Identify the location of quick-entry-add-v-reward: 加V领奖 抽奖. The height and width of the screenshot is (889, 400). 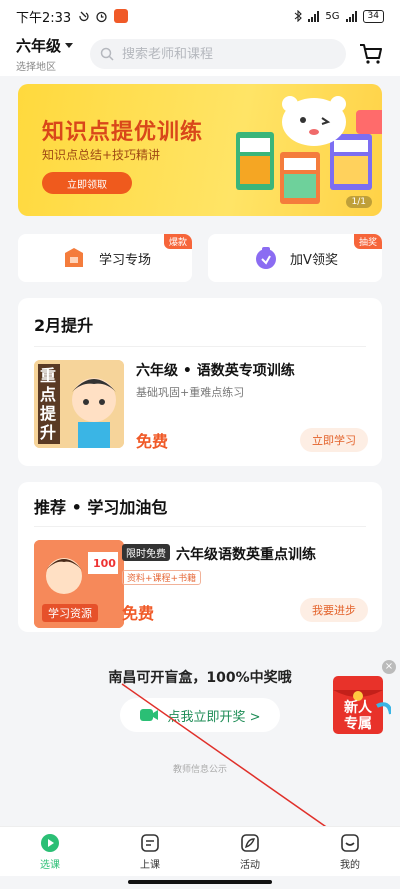
(295, 258).